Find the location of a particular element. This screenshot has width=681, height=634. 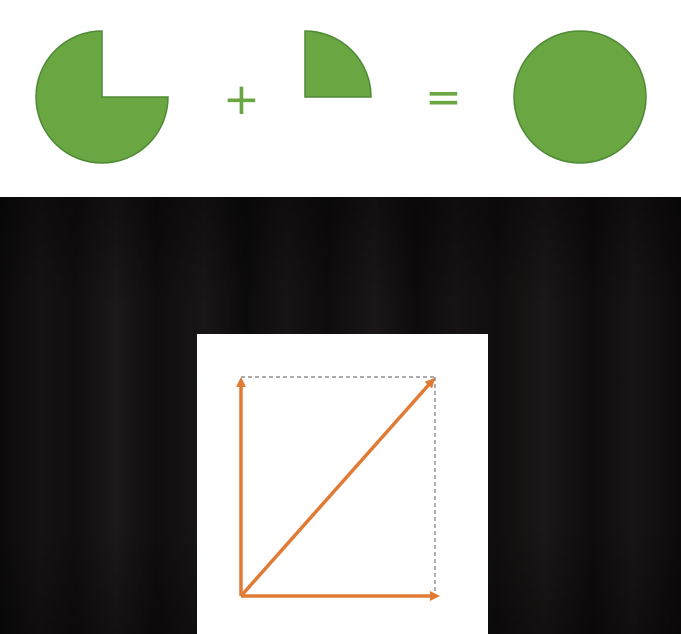

resultant-vector-arrow is located at coordinates (337, 487).